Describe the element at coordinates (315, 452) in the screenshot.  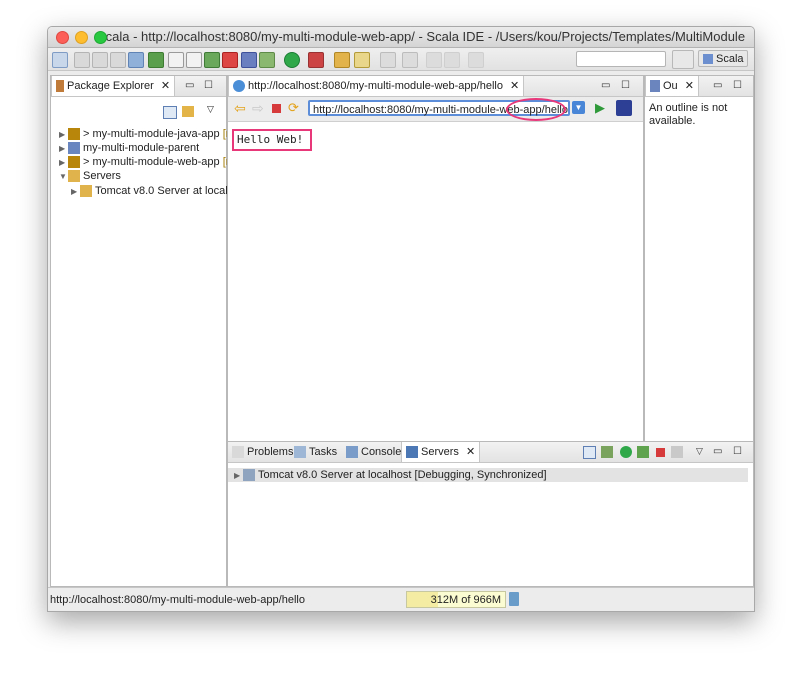
I see `tab-tasks: Tasks` at that location.